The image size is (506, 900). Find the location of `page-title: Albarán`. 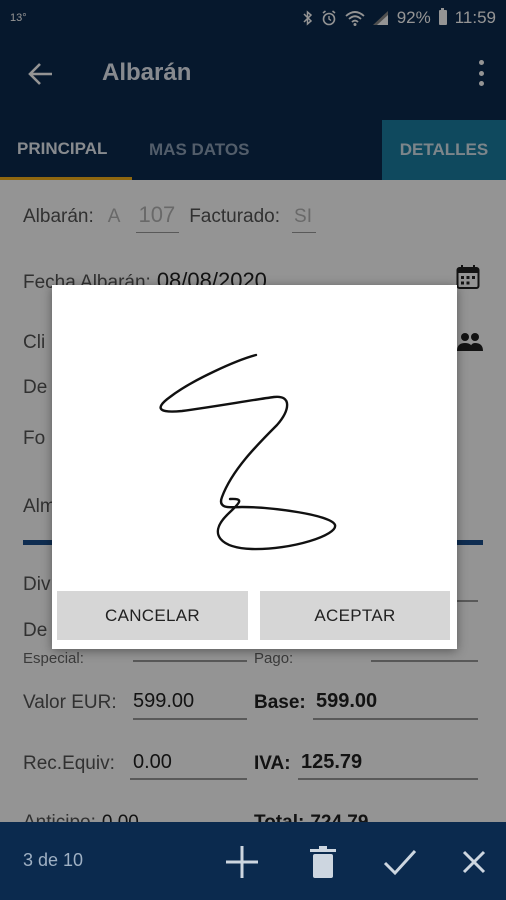

page-title: Albarán is located at coordinates (147, 72).